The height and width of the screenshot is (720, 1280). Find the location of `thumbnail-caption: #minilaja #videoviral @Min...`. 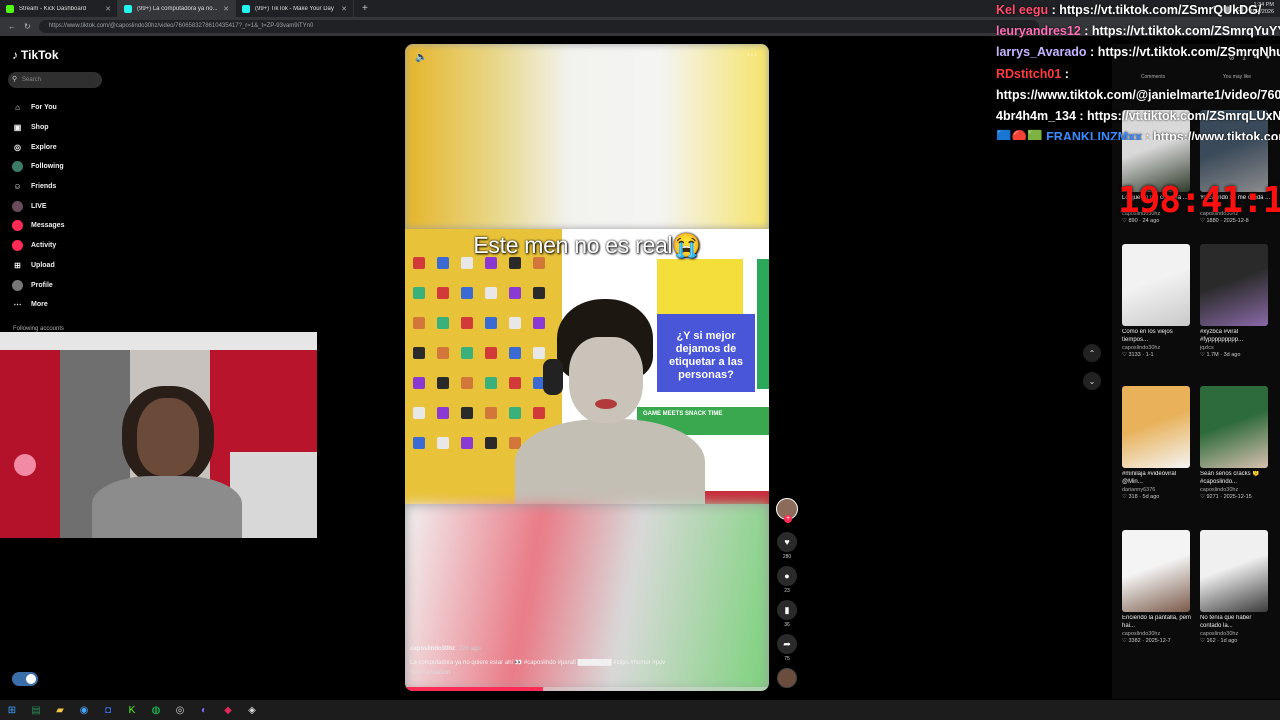

thumbnail-caption: #minilaja #videoviral @Min... is located at coordinates (1149, 478).